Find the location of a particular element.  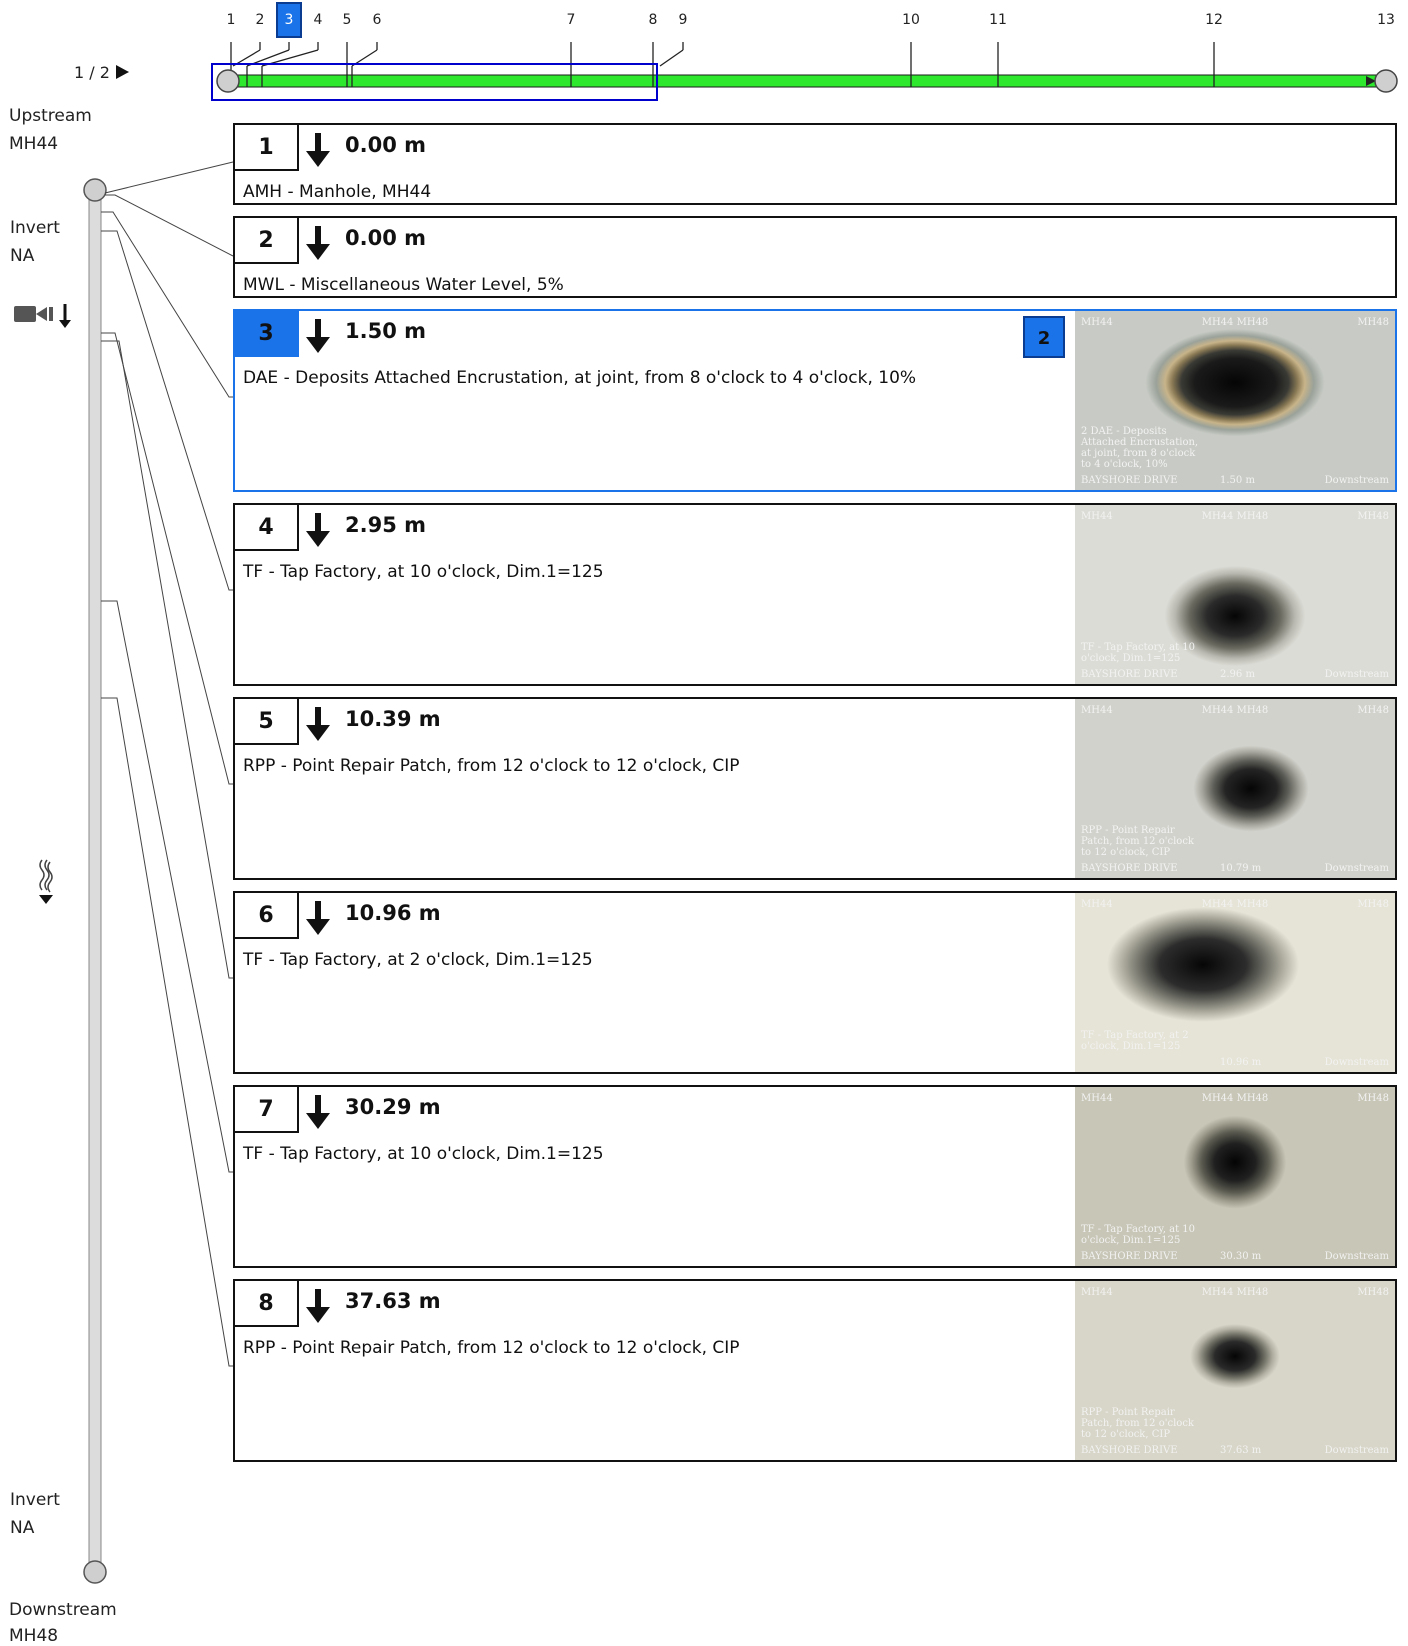

observation-number: 4 is located at coordinates (267, 528).